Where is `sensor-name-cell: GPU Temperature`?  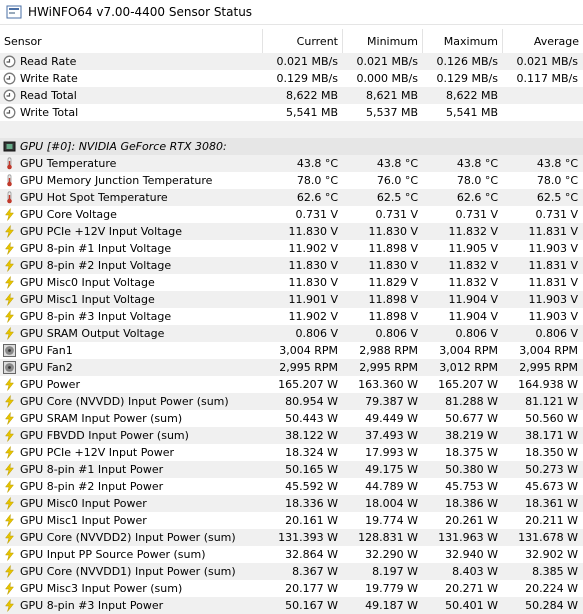 sensor-name-cell: GPU Temperature is located at coordinates (131, 163).